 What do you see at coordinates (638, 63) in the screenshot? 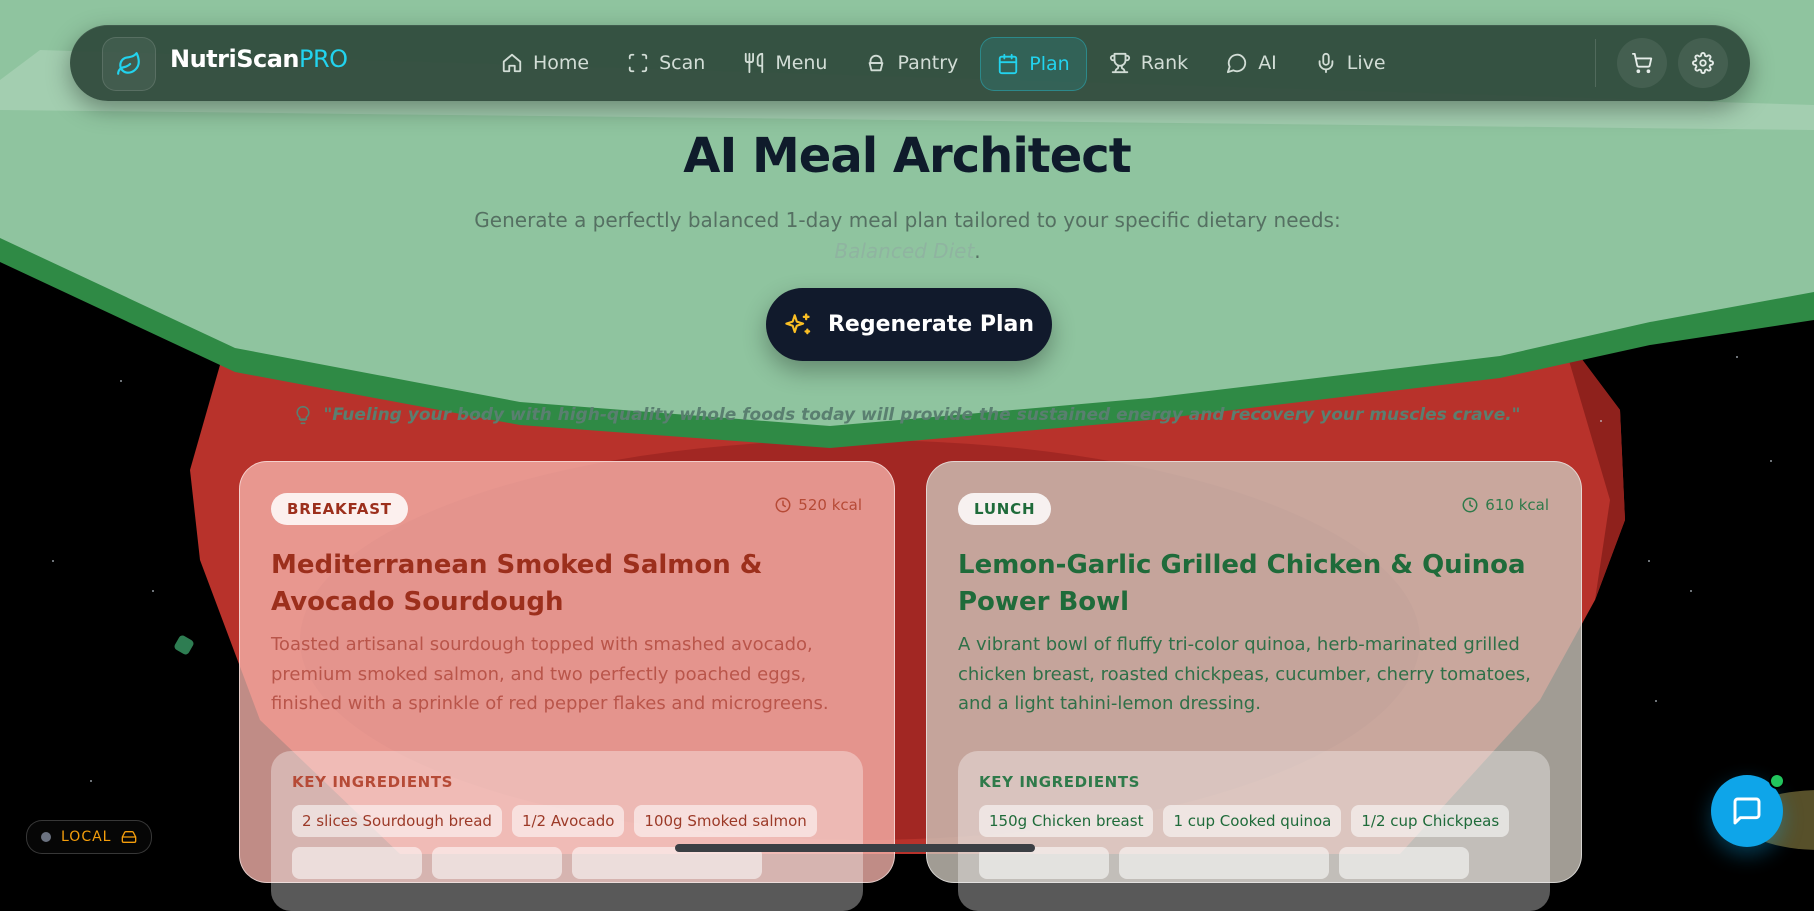
I see `scan-icon` at bounding box center [638, 63].